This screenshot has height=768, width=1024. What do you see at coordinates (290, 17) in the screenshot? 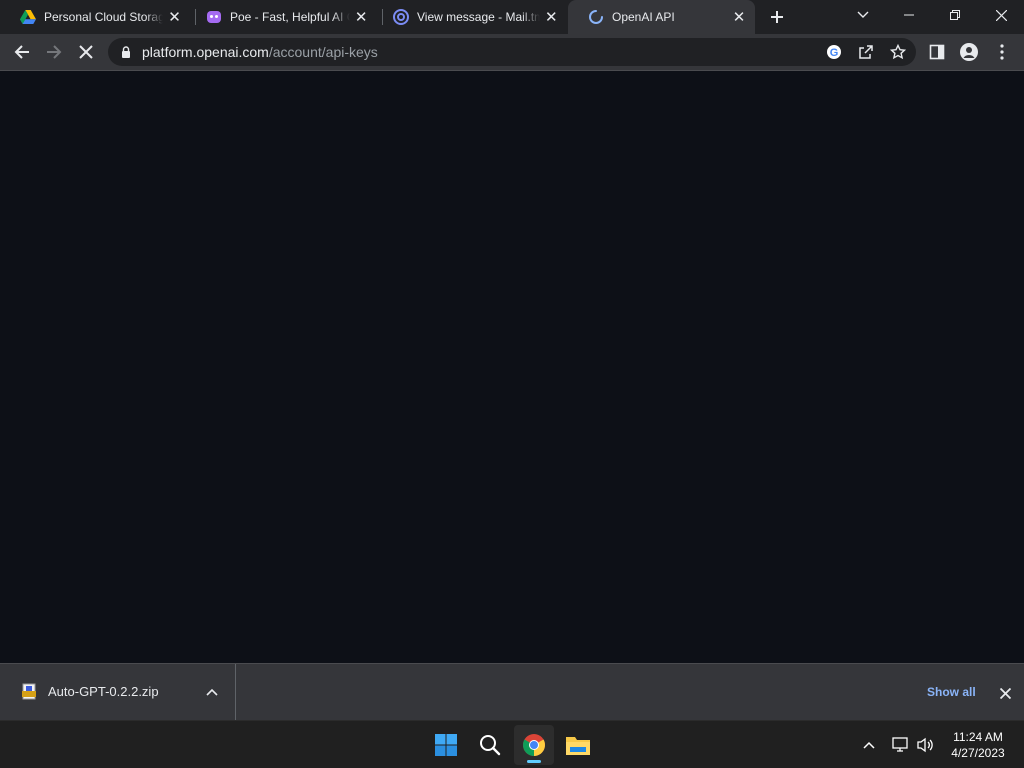
I see `tab-title: Poe - Fast, Helpful AI Chat` at bounding box center [290, 17].